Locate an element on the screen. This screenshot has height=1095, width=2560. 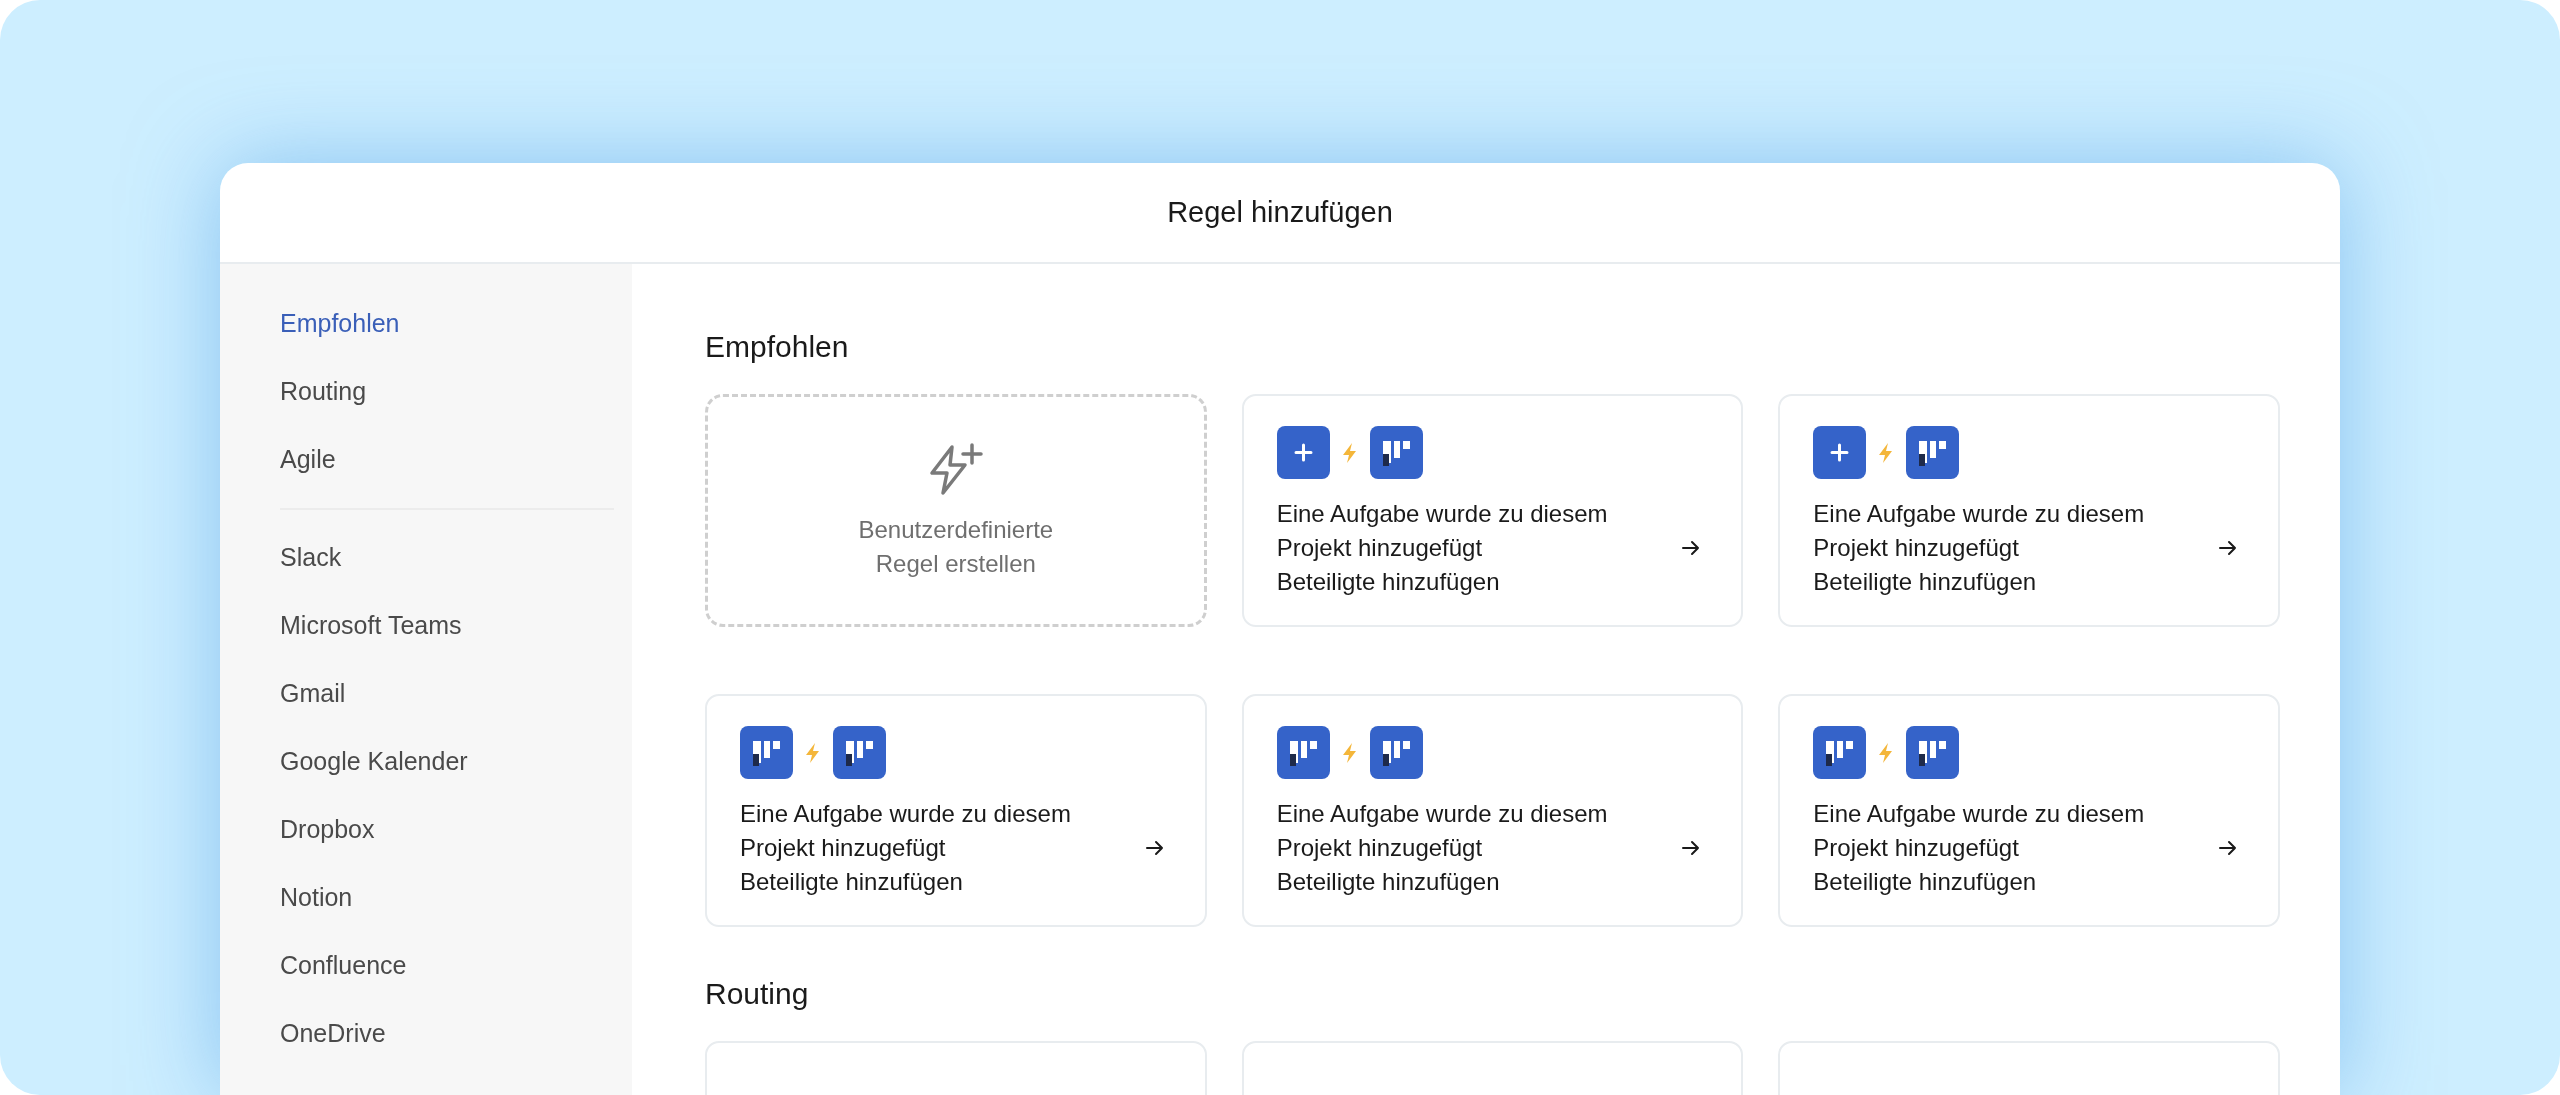
section-heading: Routing is located at coordinates (757, 994).